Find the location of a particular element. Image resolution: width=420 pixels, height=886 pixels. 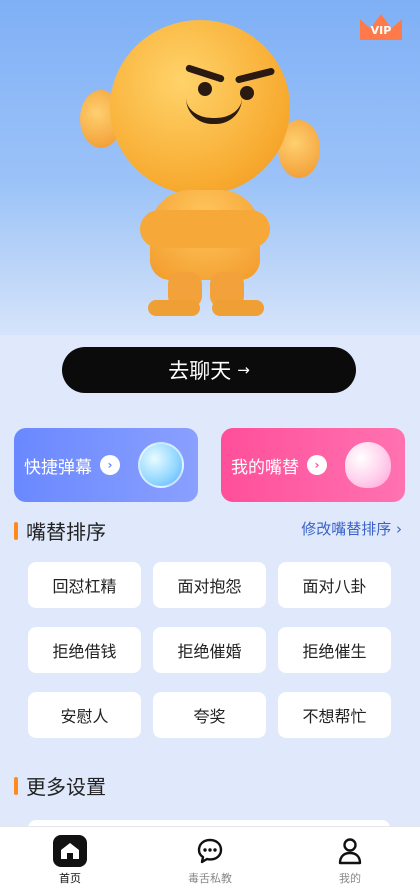

chip-item: 面对抱怨 is located at coordinates (209, 585).